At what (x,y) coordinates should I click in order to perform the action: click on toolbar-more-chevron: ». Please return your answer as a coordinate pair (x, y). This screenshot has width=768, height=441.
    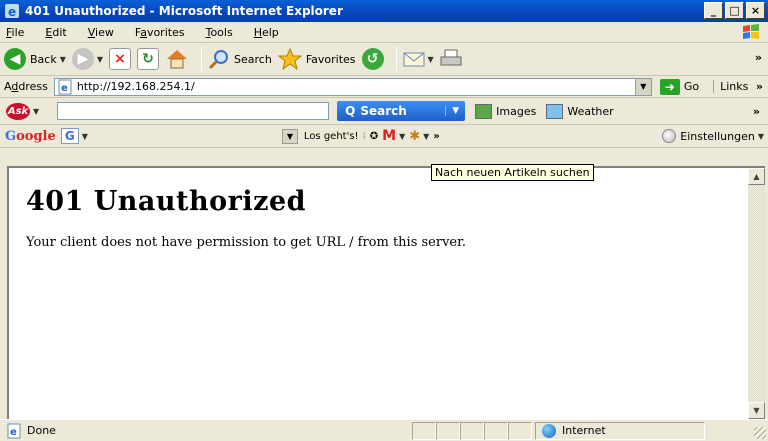
    Looking at the image, I should click on (758, 57).